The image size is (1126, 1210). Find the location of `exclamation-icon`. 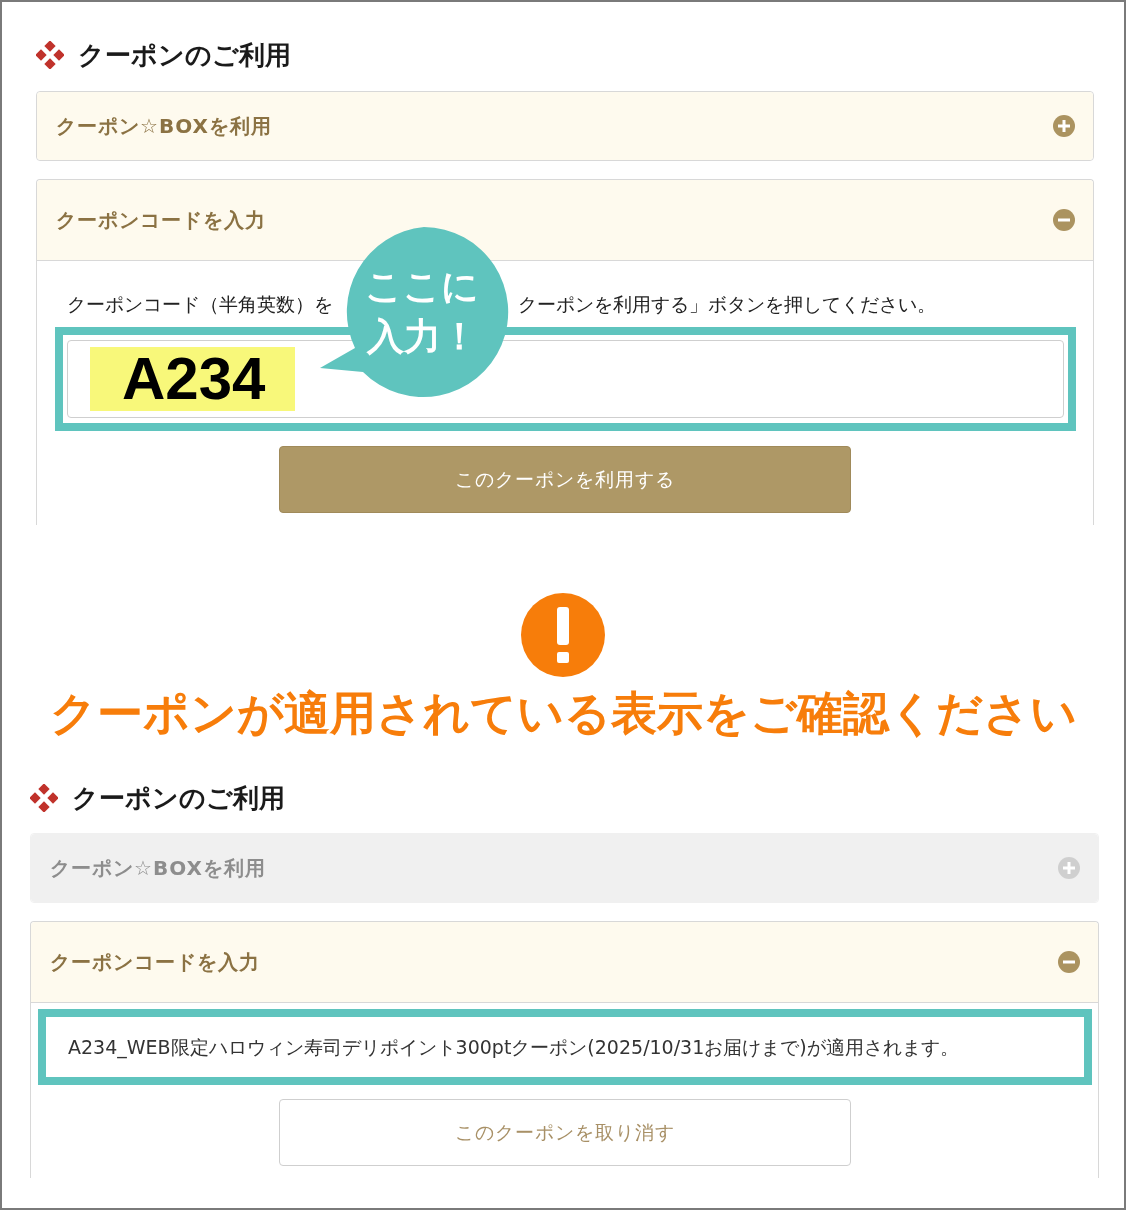

exclamation-icon is located at coordinates (563, 635).